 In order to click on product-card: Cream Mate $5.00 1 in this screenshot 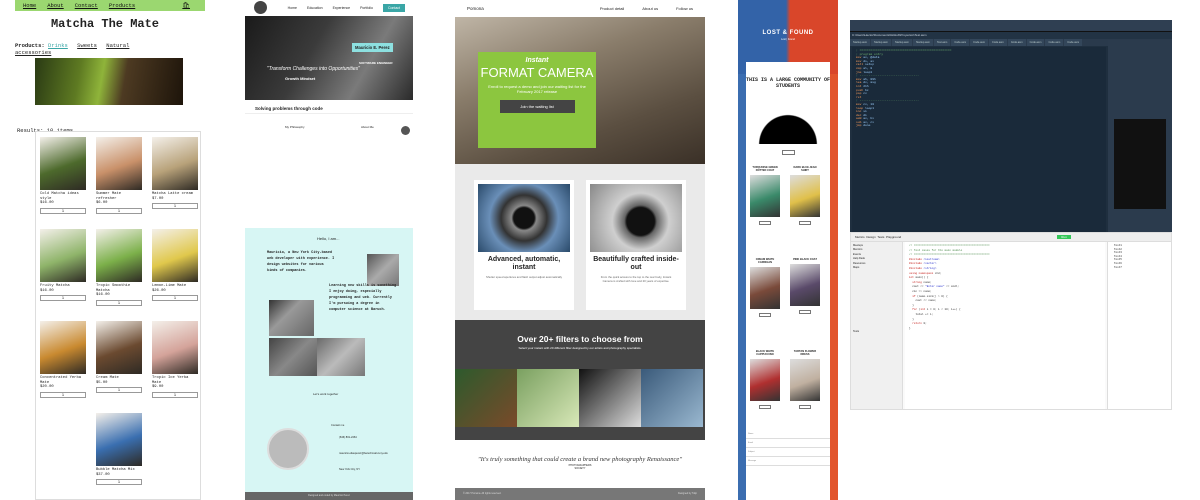, I will do `click(119, 357)`.